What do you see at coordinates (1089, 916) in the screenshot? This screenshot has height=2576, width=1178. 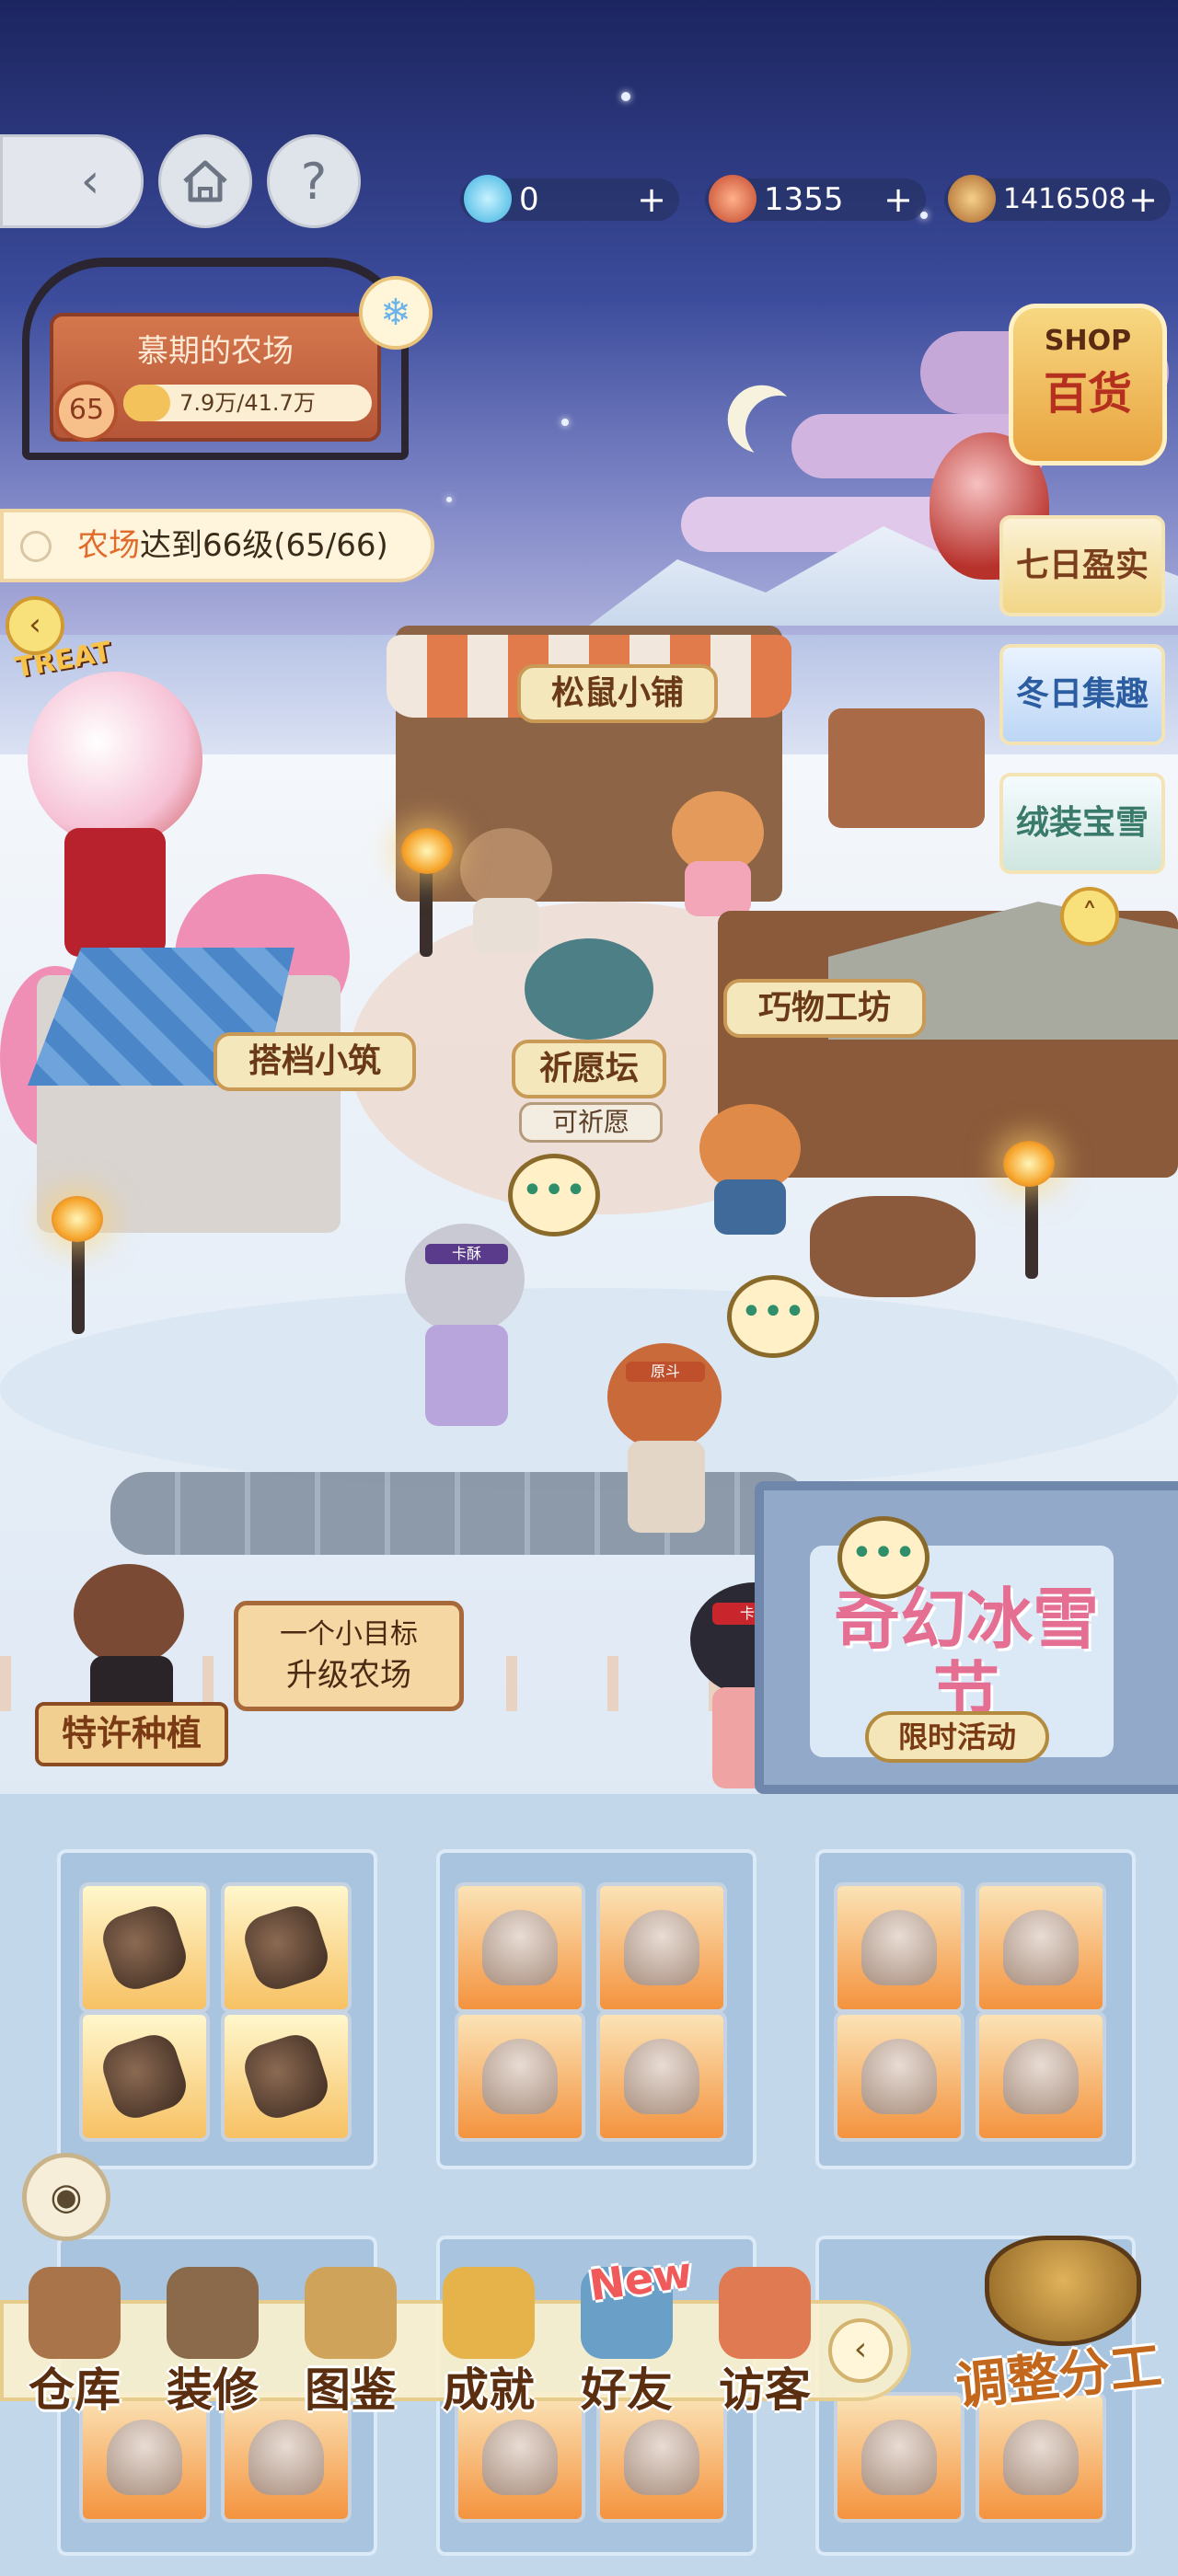 I see `collapse-up-arrow-icon: ˄` at bounding box center [1089, 916].